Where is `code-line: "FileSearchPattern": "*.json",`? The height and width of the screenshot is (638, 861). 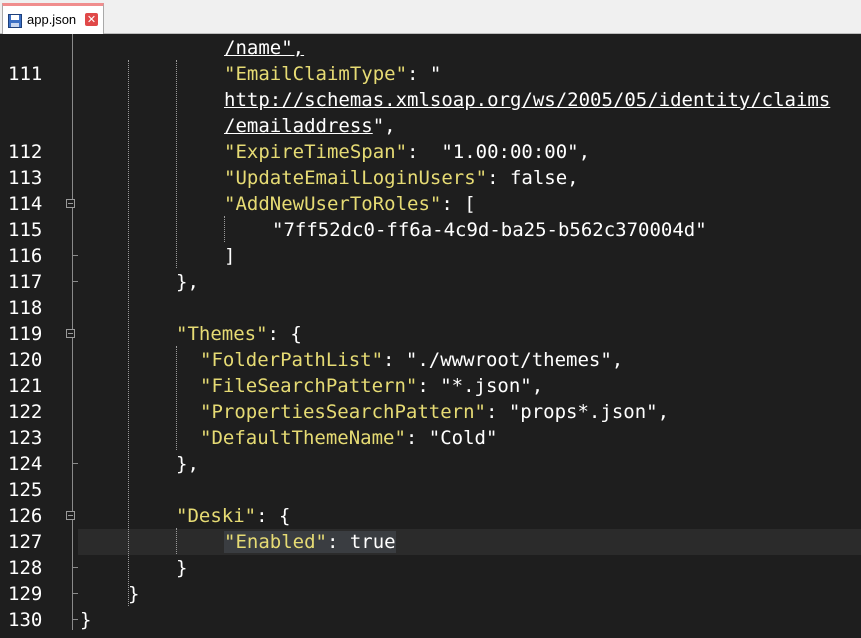
code-line: "FileSearchPattern": "*.json", is located at coordinates (371, 386).